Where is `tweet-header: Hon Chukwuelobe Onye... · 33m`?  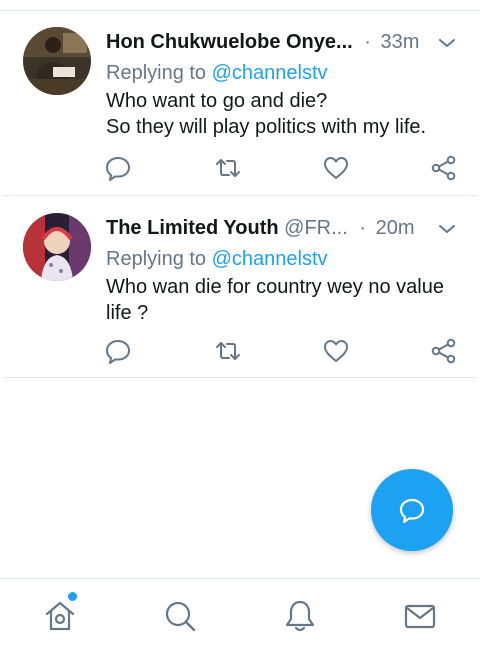 tweet-header: Hon Chukwuelobe Onye... · 33m is located at coordinates (283, 42).